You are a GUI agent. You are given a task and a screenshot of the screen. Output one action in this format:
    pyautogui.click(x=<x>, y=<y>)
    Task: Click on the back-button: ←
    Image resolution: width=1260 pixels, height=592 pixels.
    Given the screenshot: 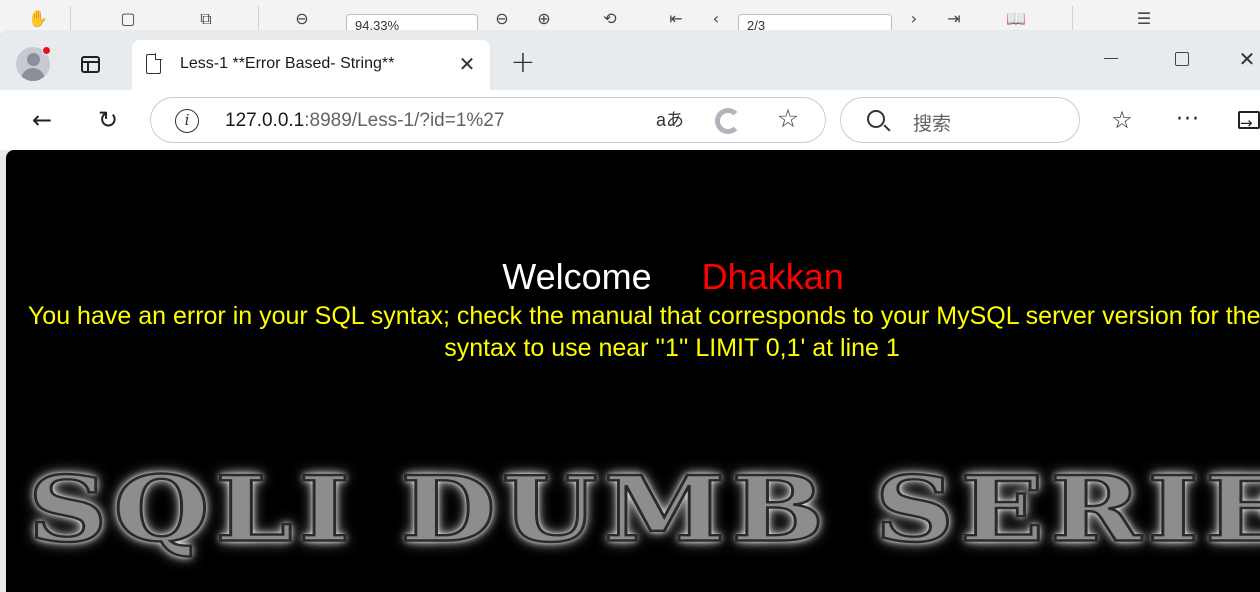 What is the action you would take?
    pyautogui.click(x=42, y=120)
    